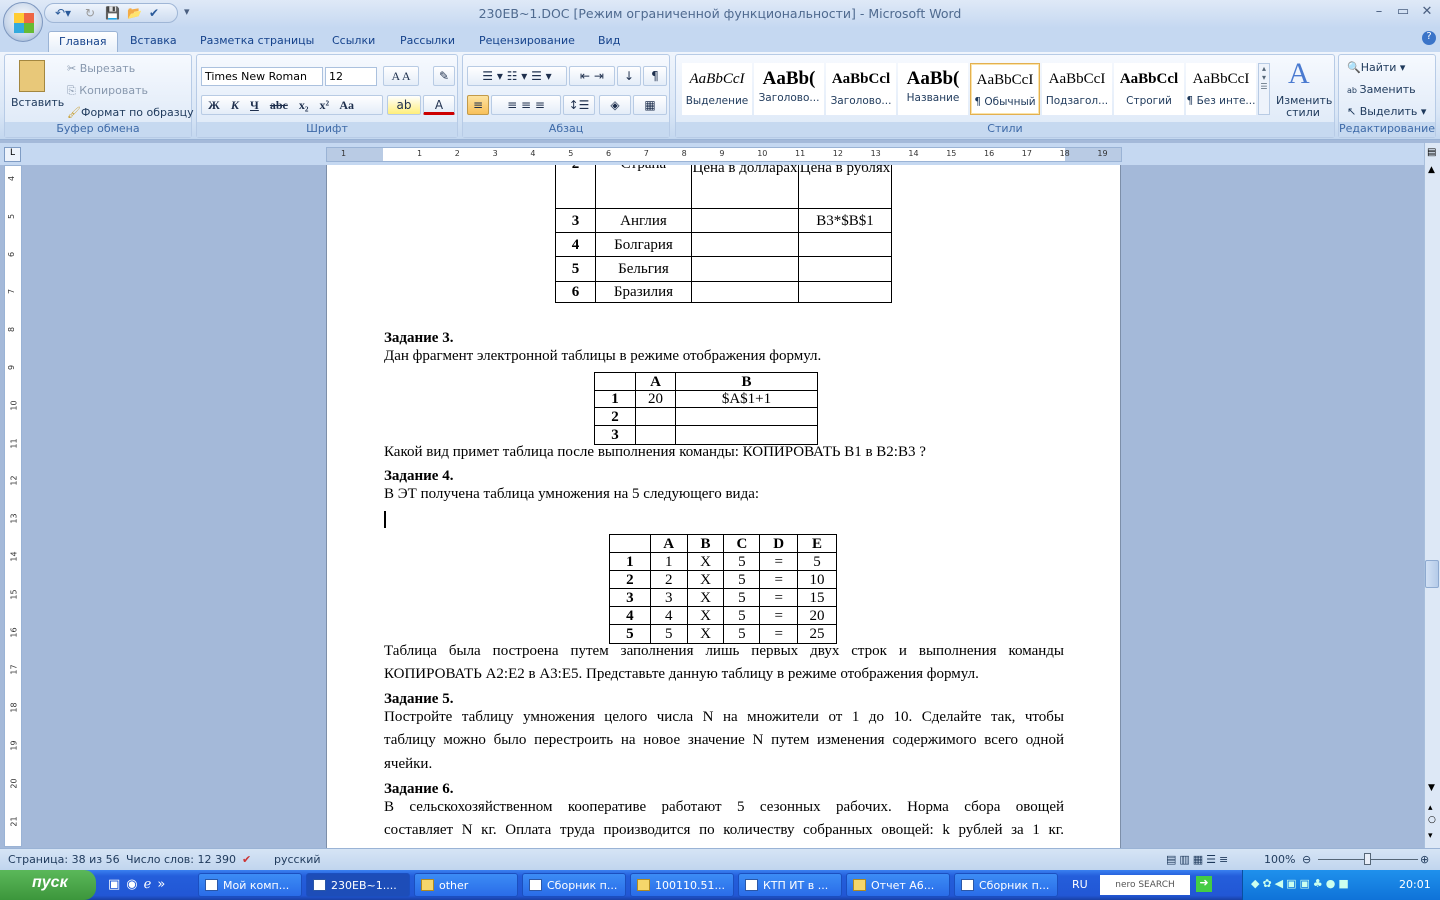 Image resolution: width=1440 pixels, height=900 pixels. Describe the element at coordinates (724, 154) in the screenshot. I see `horizontal-ruler: 1 1 2 3 4 5 6 7 8 9 10 11 12 13 14 15 16 17 18 19` at that location.